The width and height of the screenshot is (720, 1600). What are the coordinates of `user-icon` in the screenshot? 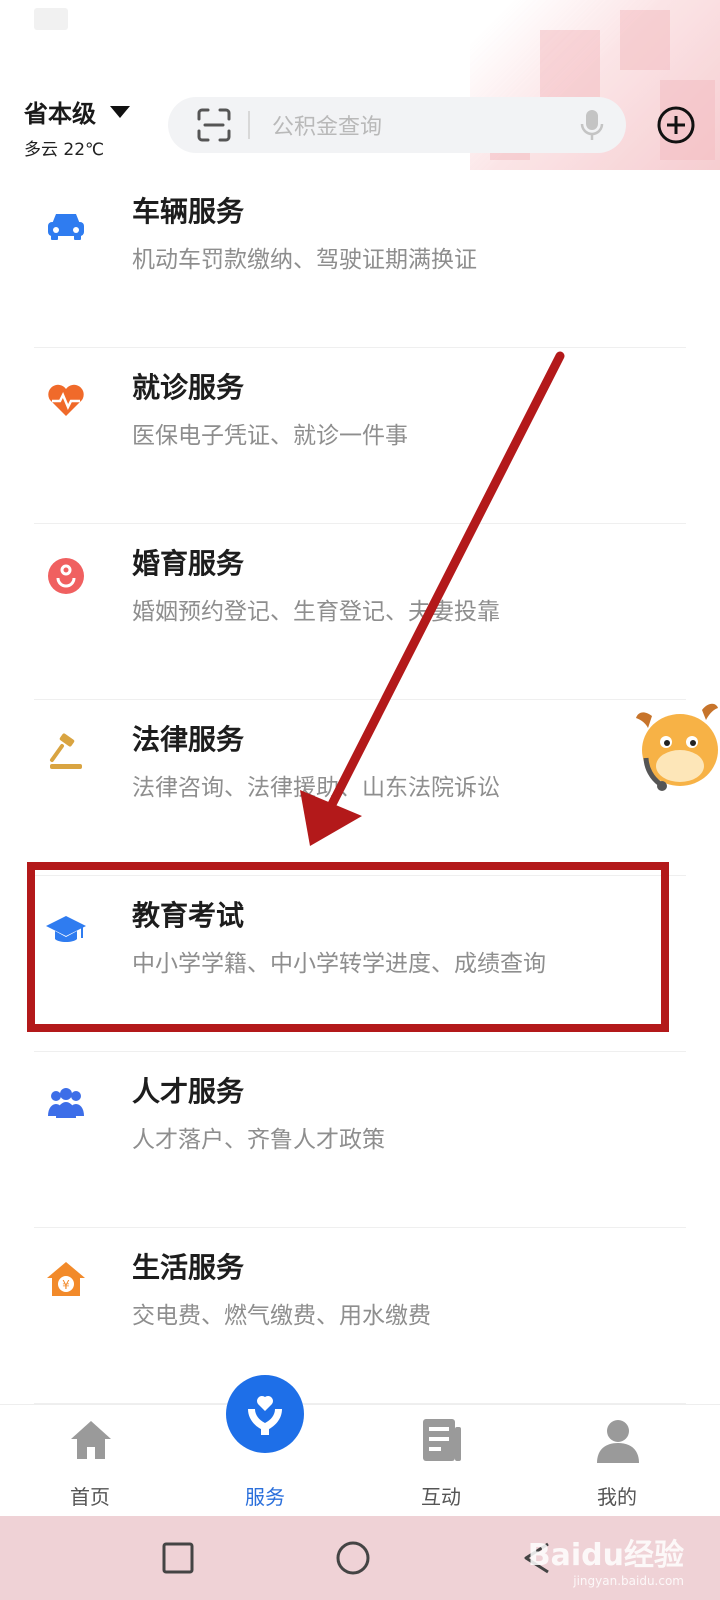 It's located at (618, 1441).